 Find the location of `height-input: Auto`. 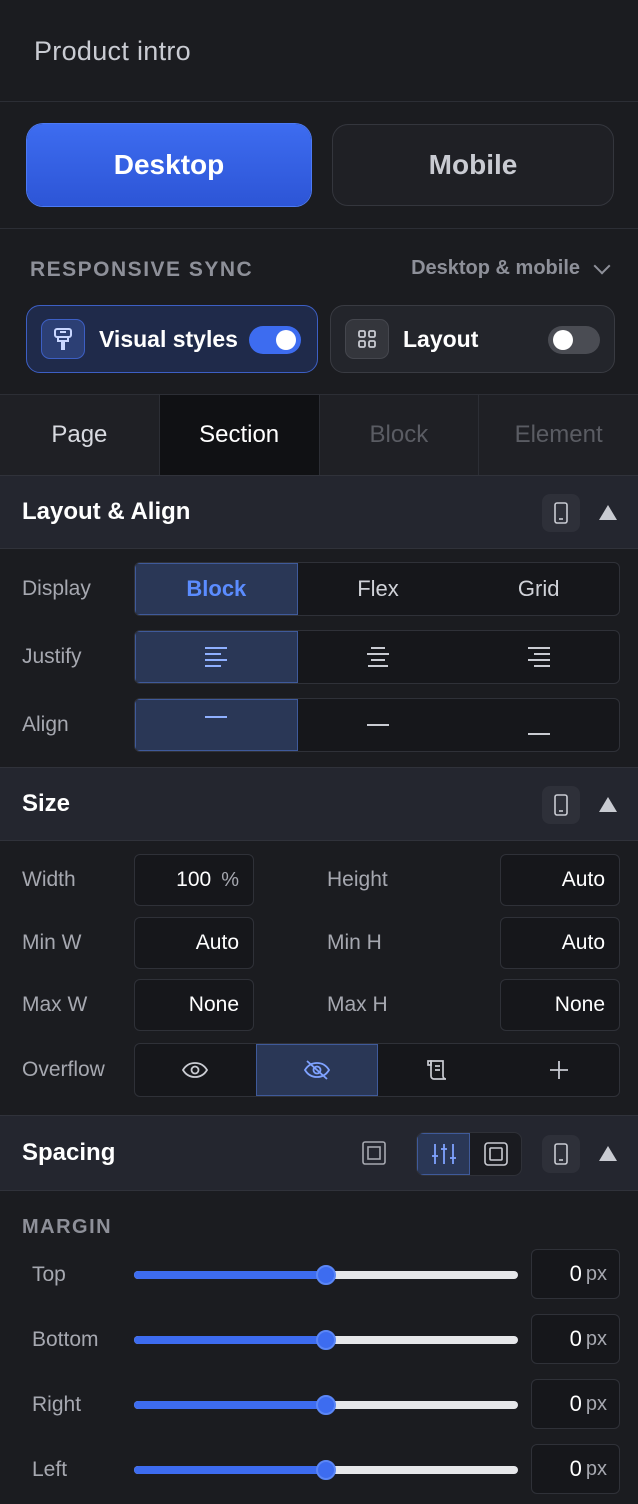

height-input: Auto is located at coordinates (560, 880).